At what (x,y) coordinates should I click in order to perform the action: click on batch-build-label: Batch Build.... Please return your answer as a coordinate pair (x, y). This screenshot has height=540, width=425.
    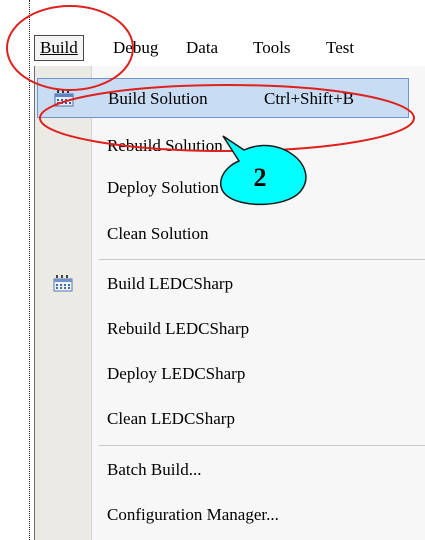
    Looking at the image, I should click on (154, 469).